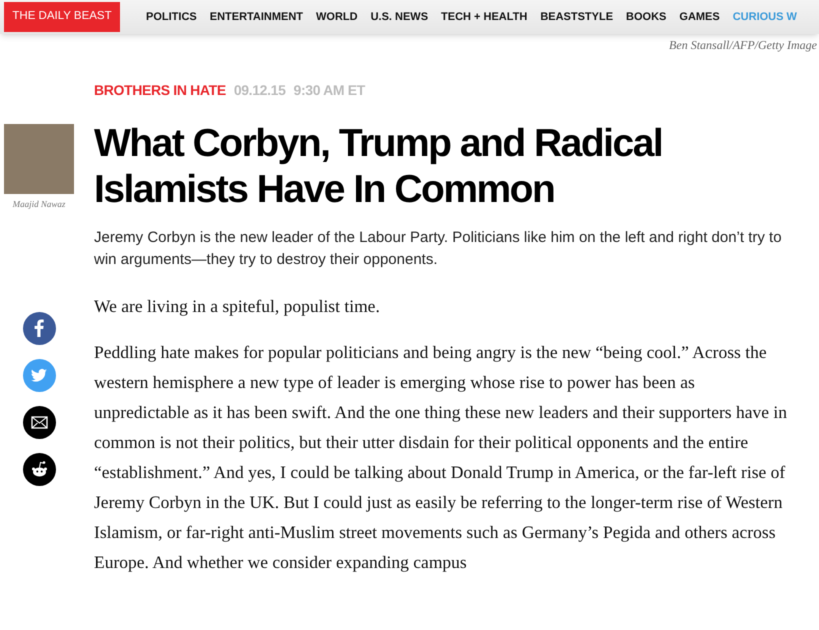 Image resolution: width=819 pixels, height=630 pixels. What do you see at coordinates (39, 328) in the screenshot?
I see `facebook-icon` at bounding box center [39, 328].